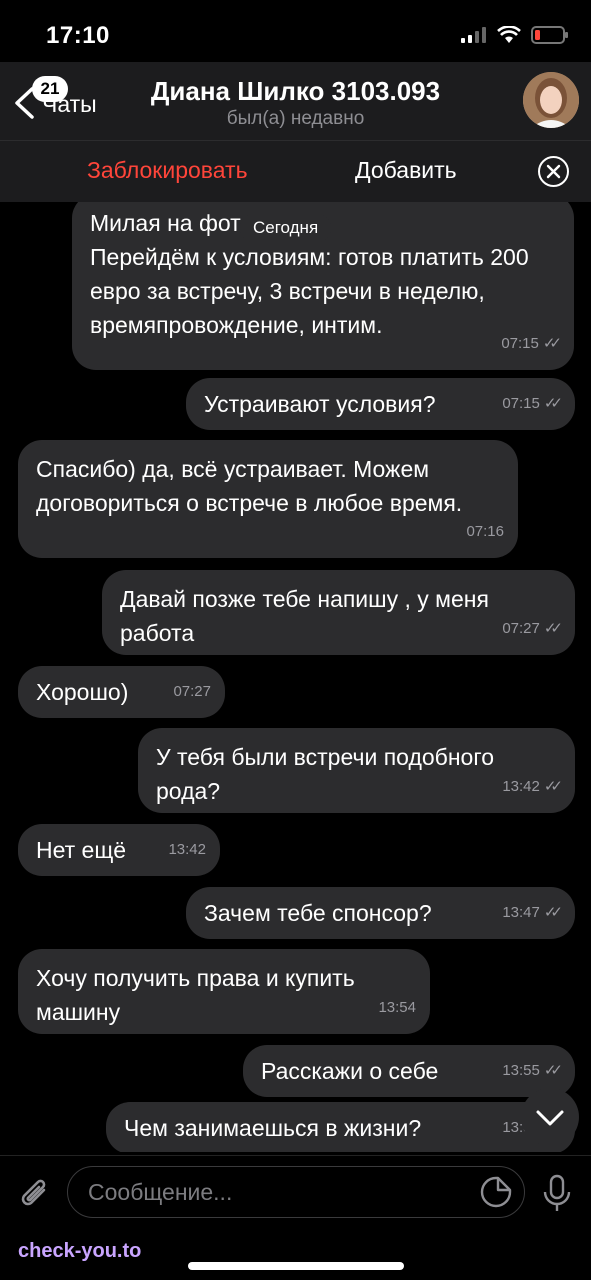  What do you see at coordinates (406, 170) in the screenshot?
I see `add-contact-button: Добавить` at bounding box center [406, 170].